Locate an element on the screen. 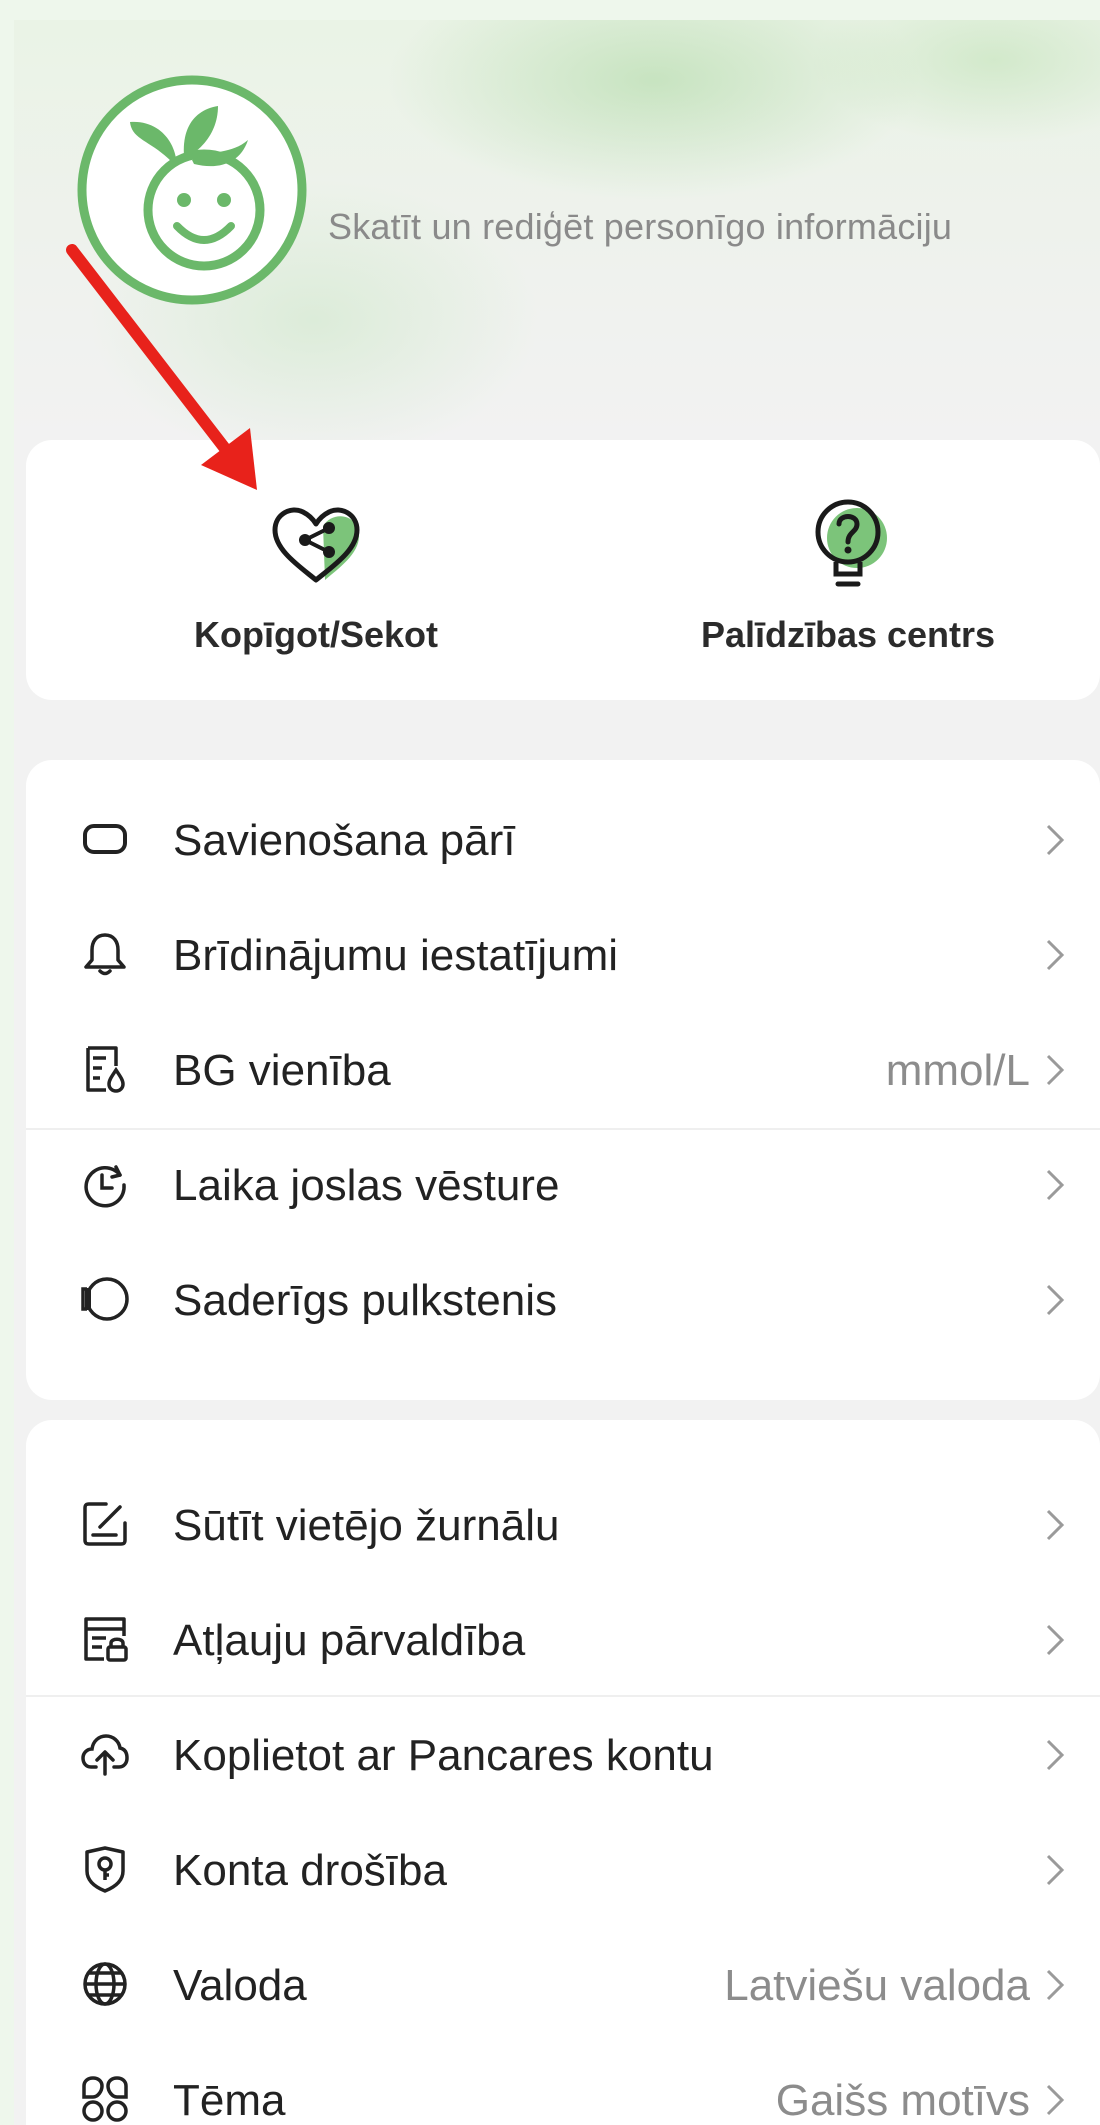 Image resolution: width=1100 pixels, height=2125 pixels. settings-row-alerts: Brīdinājumu iestatījumi is located at coordinates (563, 952).